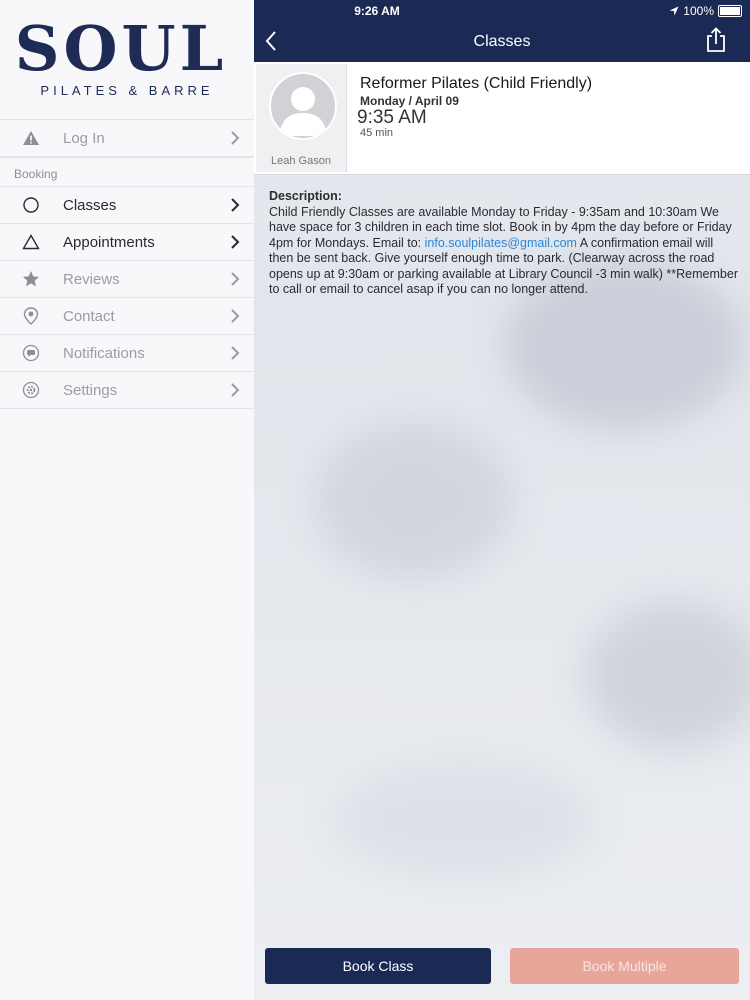 The width and height of the screenshot is (750, 1000). What do you see at coordinates (303, 106) in the screenshot?
I see `avatar` at bounding box center [303, 106].